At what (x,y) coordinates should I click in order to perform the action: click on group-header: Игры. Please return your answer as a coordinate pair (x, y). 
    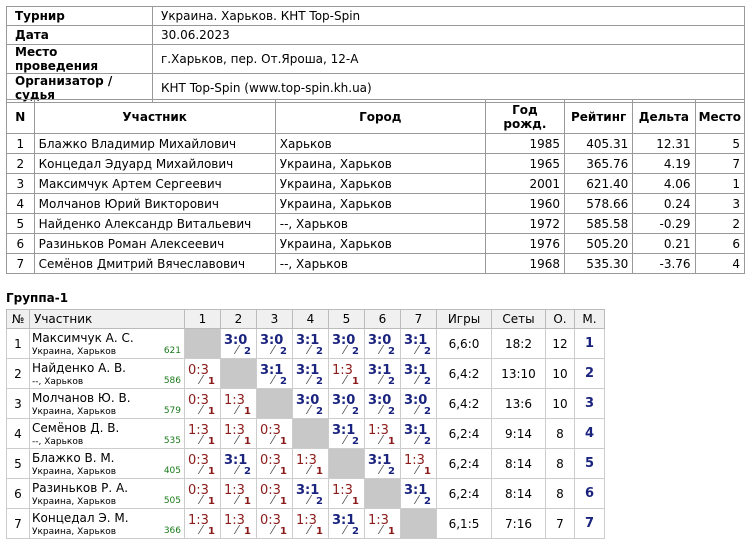
    Looking at the image, I should click on (464, 319).